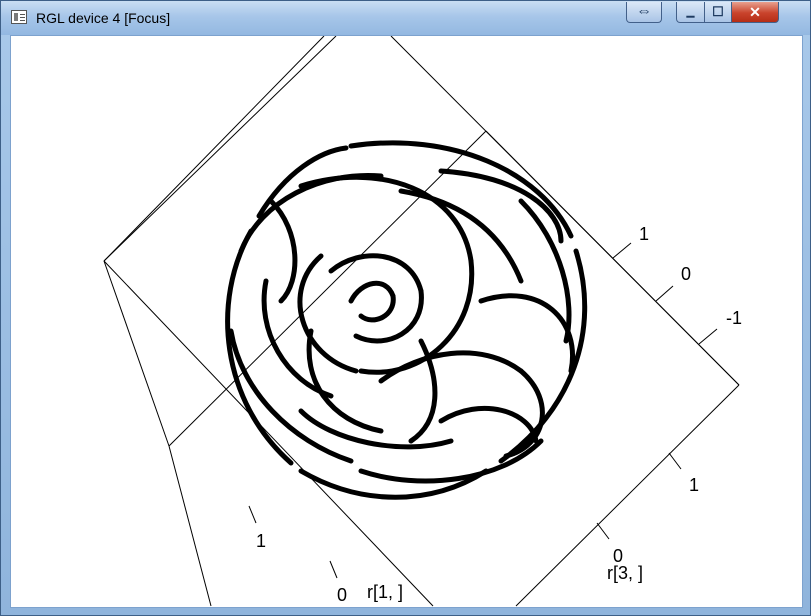 The width and height of the screenshot is (811, 616). Describe the element at coordinates (385, 592) in the screenshot. I see `x-axis-label: r[1, ]` at that location.